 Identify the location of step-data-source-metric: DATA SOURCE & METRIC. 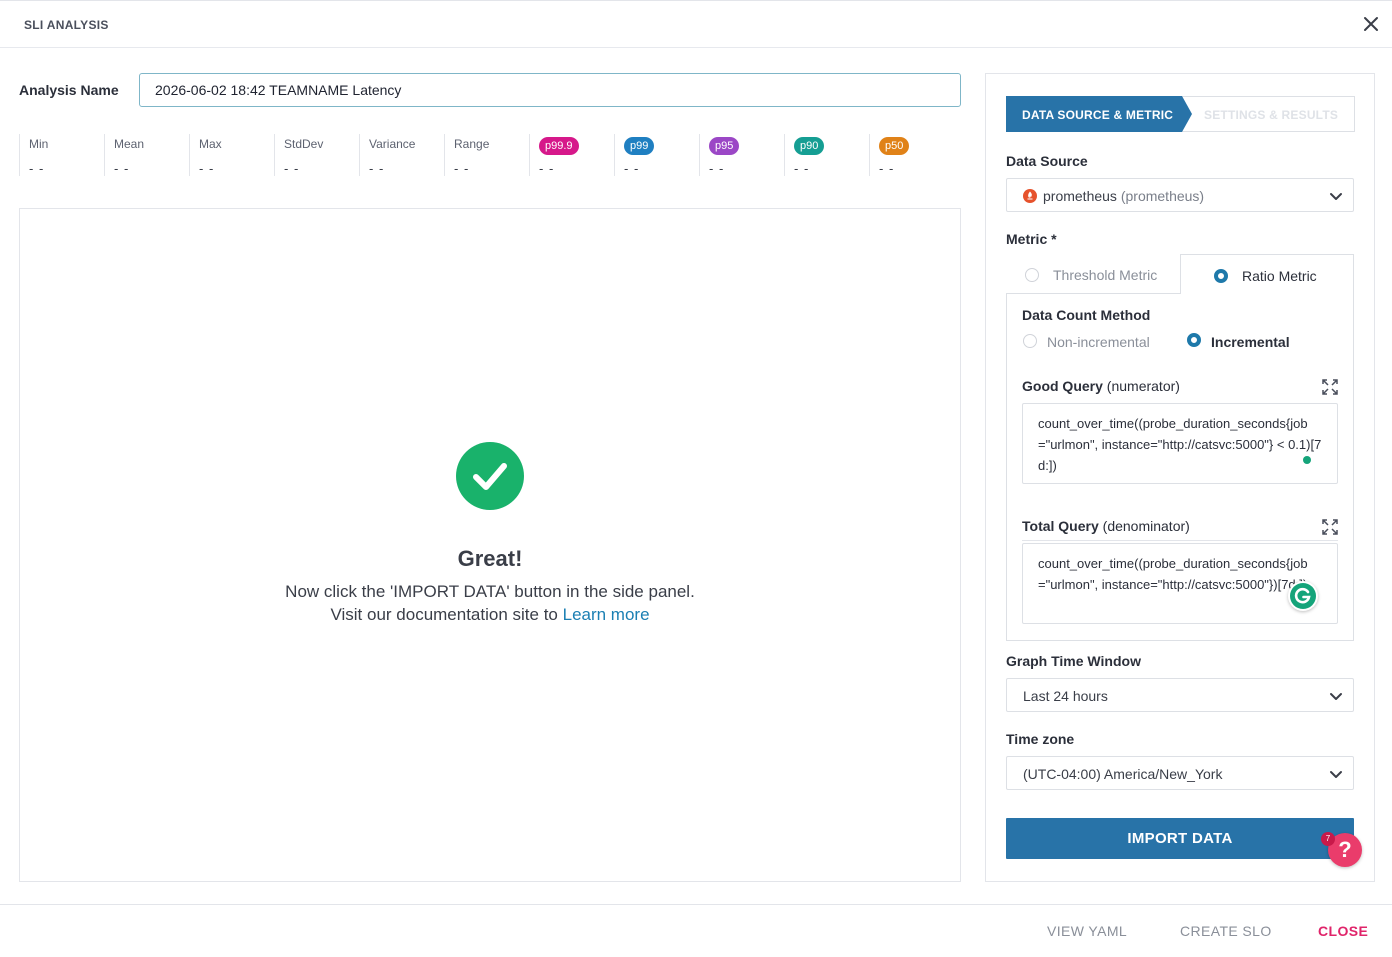
(1097, 115).